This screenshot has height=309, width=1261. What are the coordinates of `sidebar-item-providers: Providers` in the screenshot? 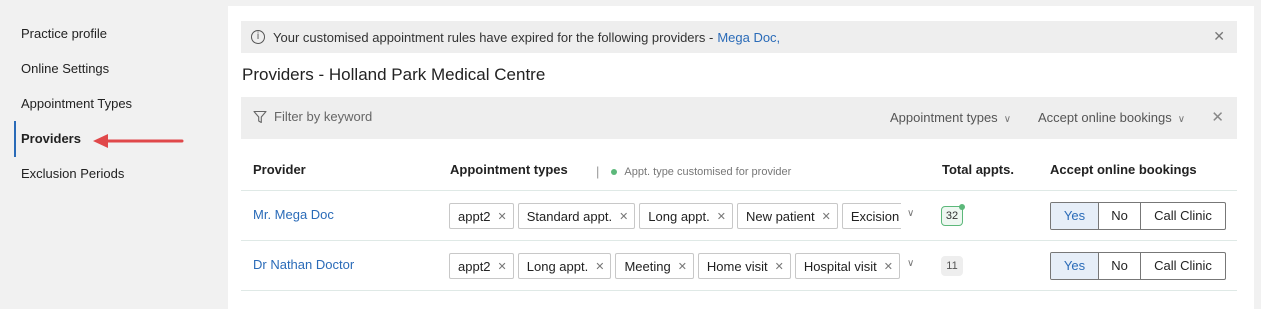 It's located at (51, 138).